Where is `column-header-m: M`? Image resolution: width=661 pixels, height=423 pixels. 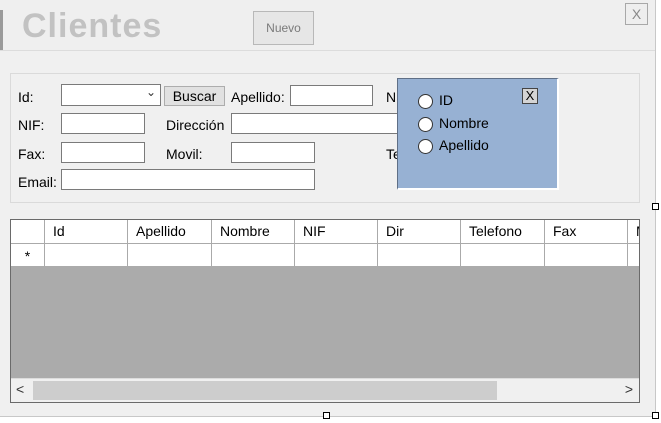
column-header-m: M is located at coordinates (633, 231).